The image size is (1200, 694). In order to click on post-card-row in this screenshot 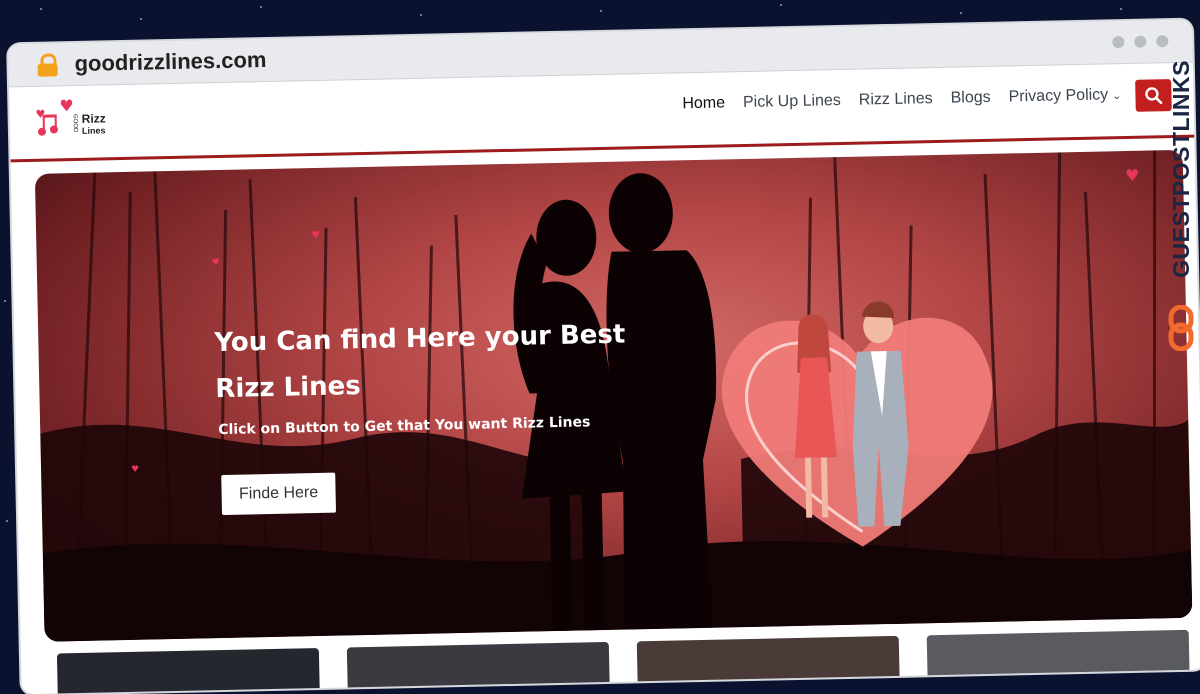, I will do `click(623, 661)`.